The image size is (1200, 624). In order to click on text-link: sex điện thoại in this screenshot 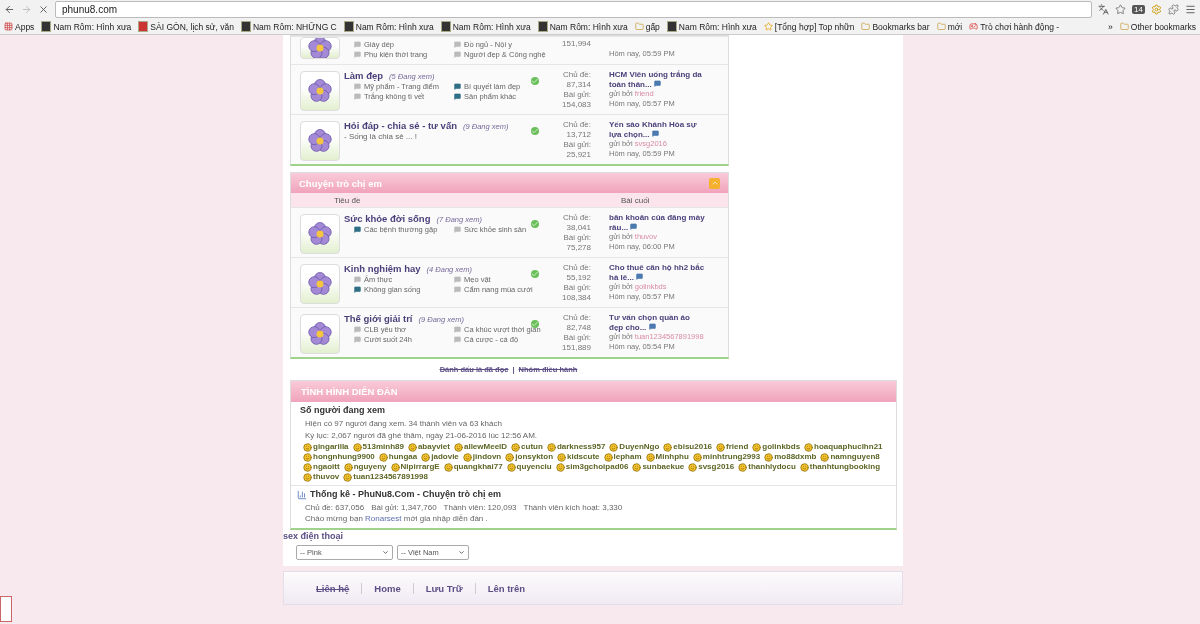, I will do `click(590, 536)`.